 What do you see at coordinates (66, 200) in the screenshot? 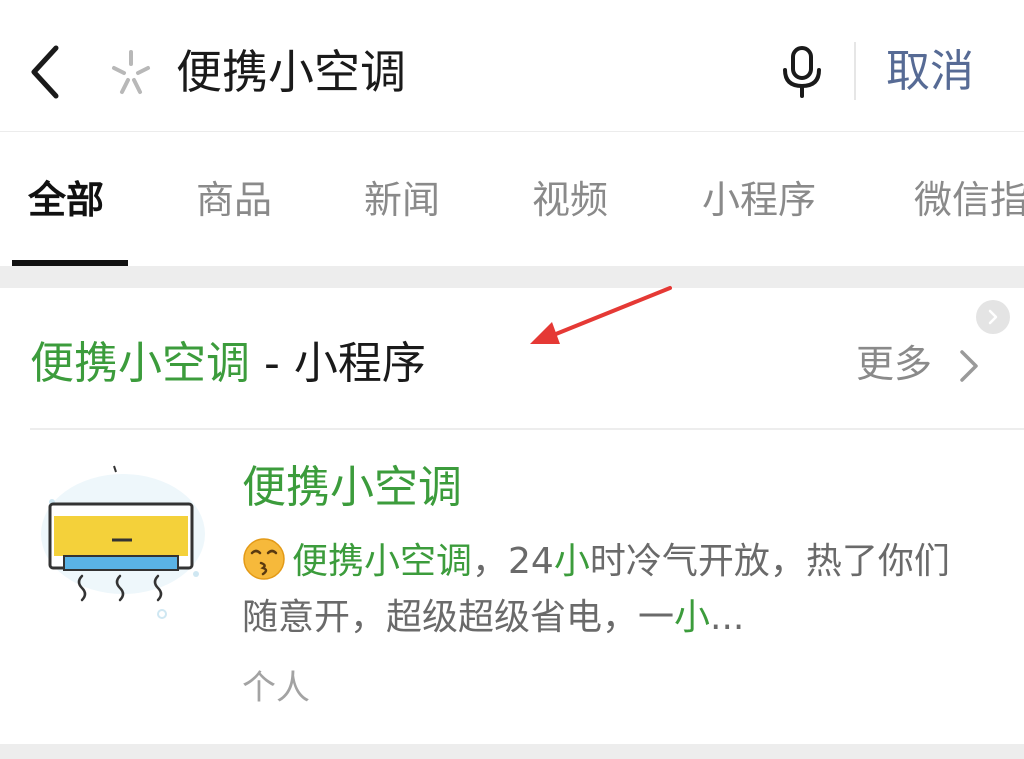
I see `tab-all: 全部` at bounding box center [66, 200].